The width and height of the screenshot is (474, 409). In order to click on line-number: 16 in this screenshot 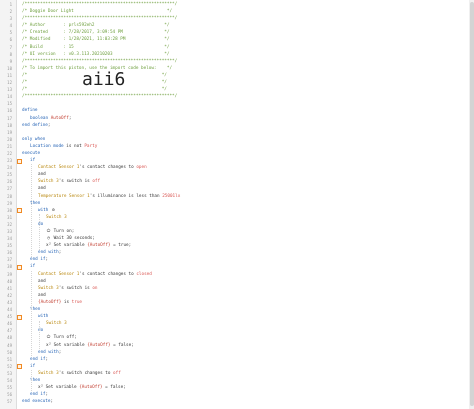, I will do `click(9, 111)`.